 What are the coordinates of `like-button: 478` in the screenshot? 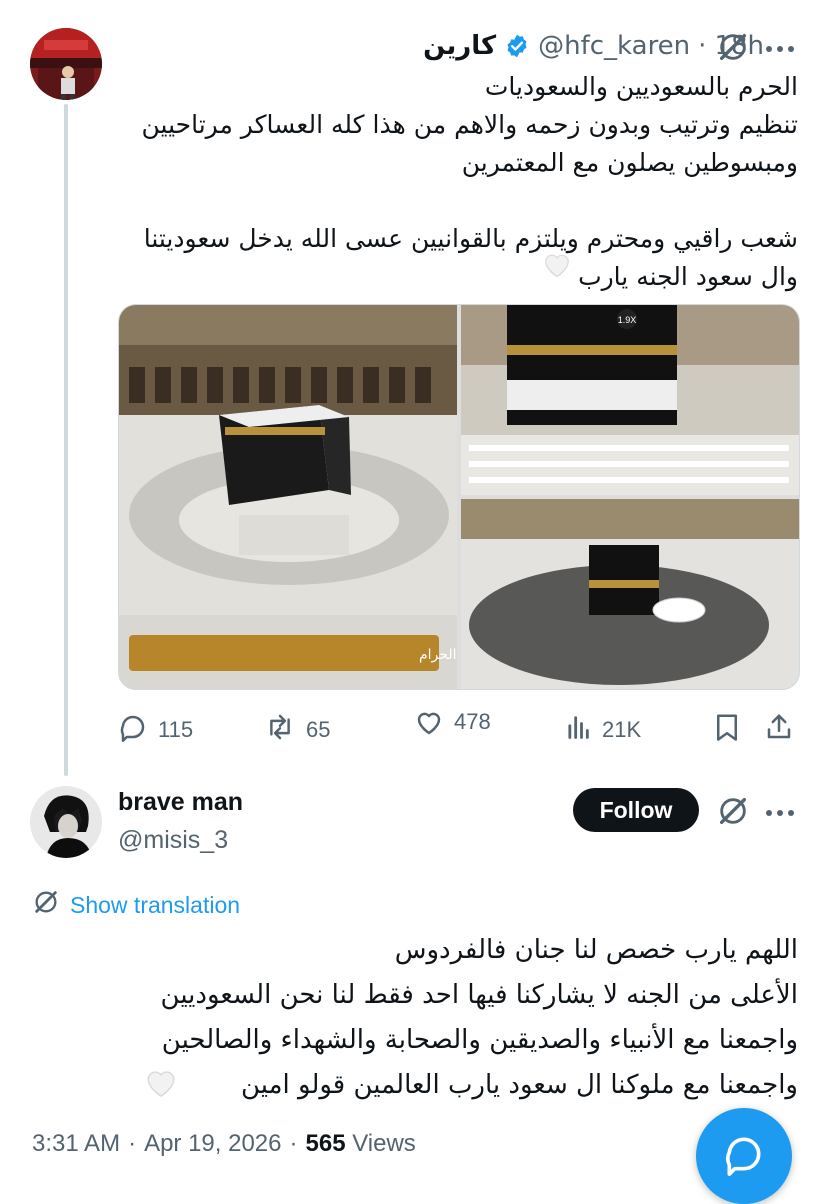 It's located at (452, 726).